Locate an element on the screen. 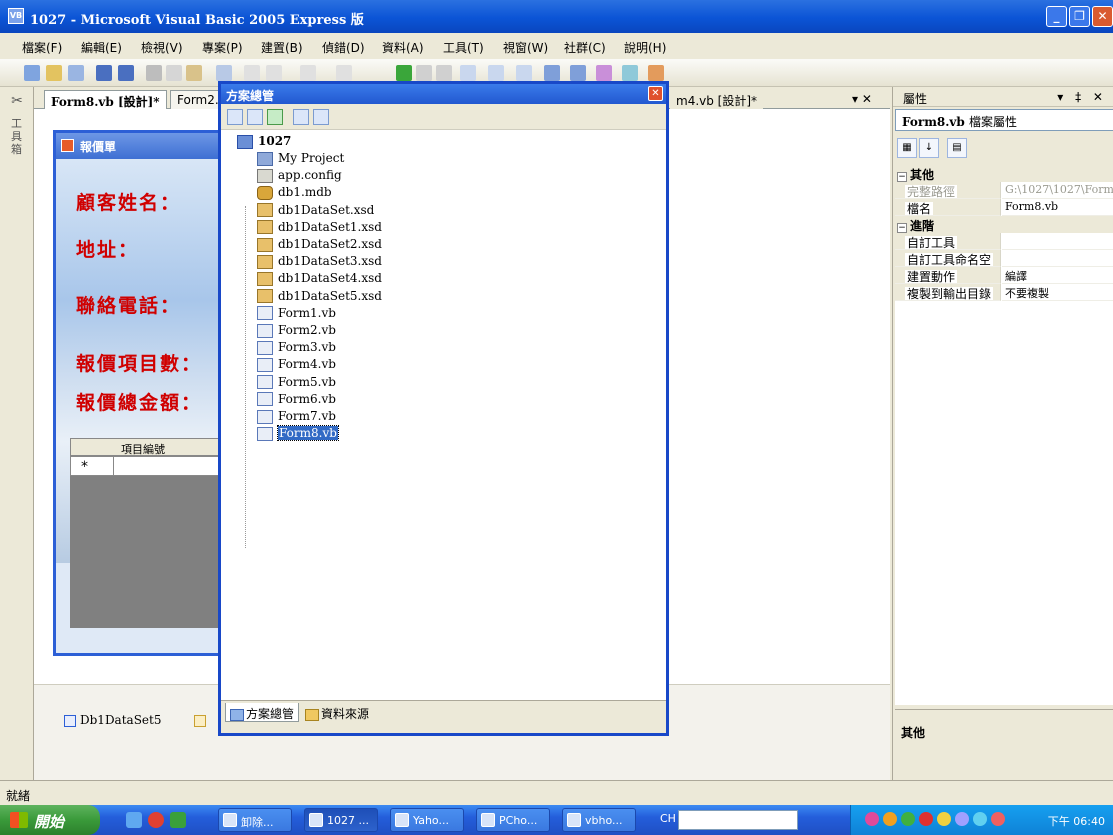  tree-item: db1DataSet4.xsd is located at coordinates (319, 279).